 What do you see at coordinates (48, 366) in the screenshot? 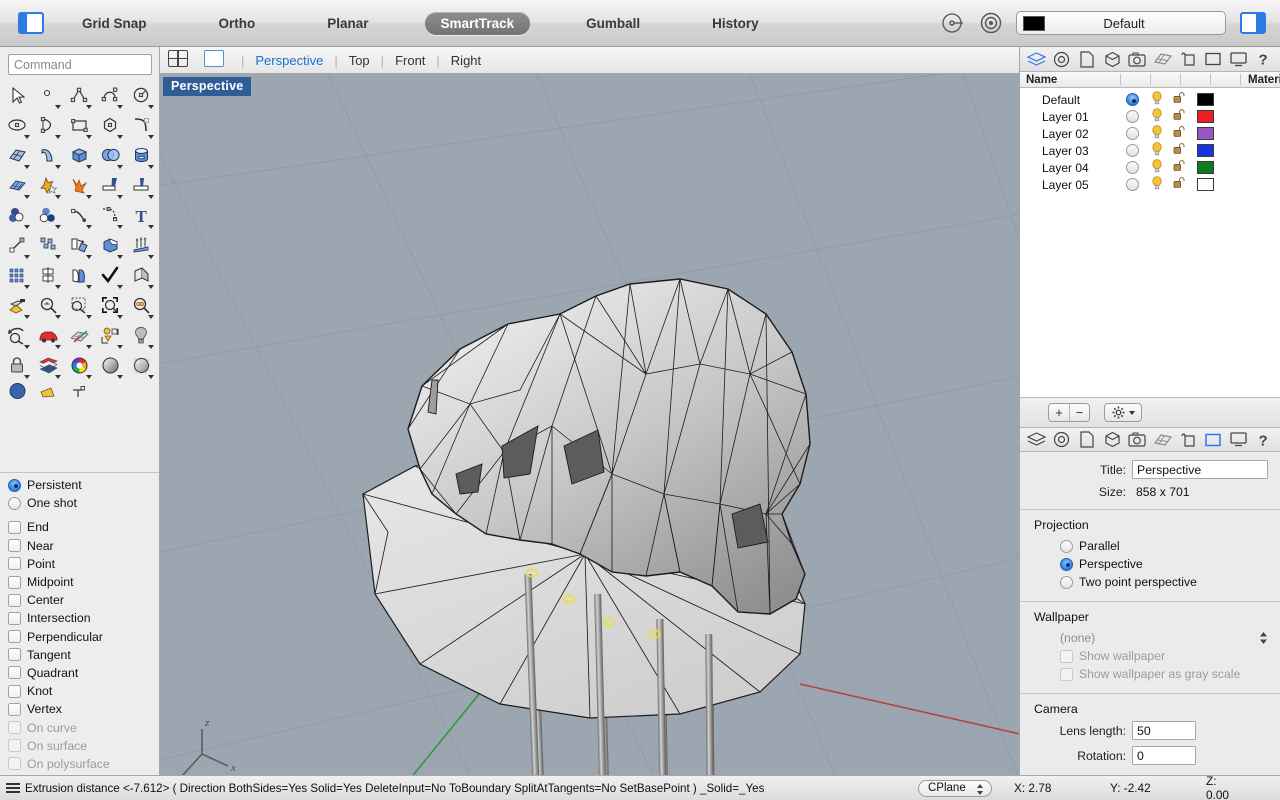
I see `layer-stack-icon` at bounding box center [48, 366].